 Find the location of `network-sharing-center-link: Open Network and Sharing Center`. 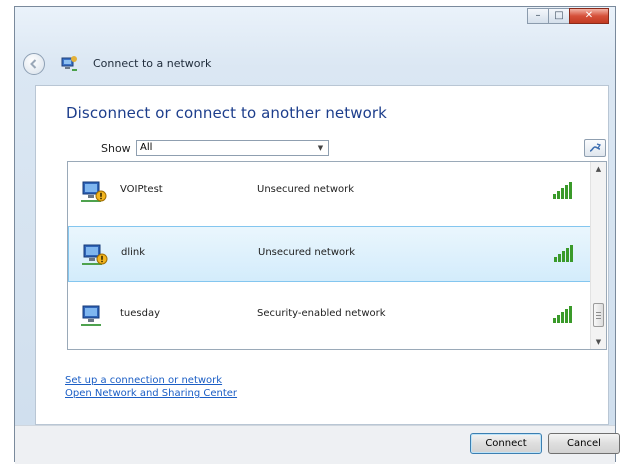

network-sharing-center-link: Open Network and Sharing Center is located at coordinates (151, 393).